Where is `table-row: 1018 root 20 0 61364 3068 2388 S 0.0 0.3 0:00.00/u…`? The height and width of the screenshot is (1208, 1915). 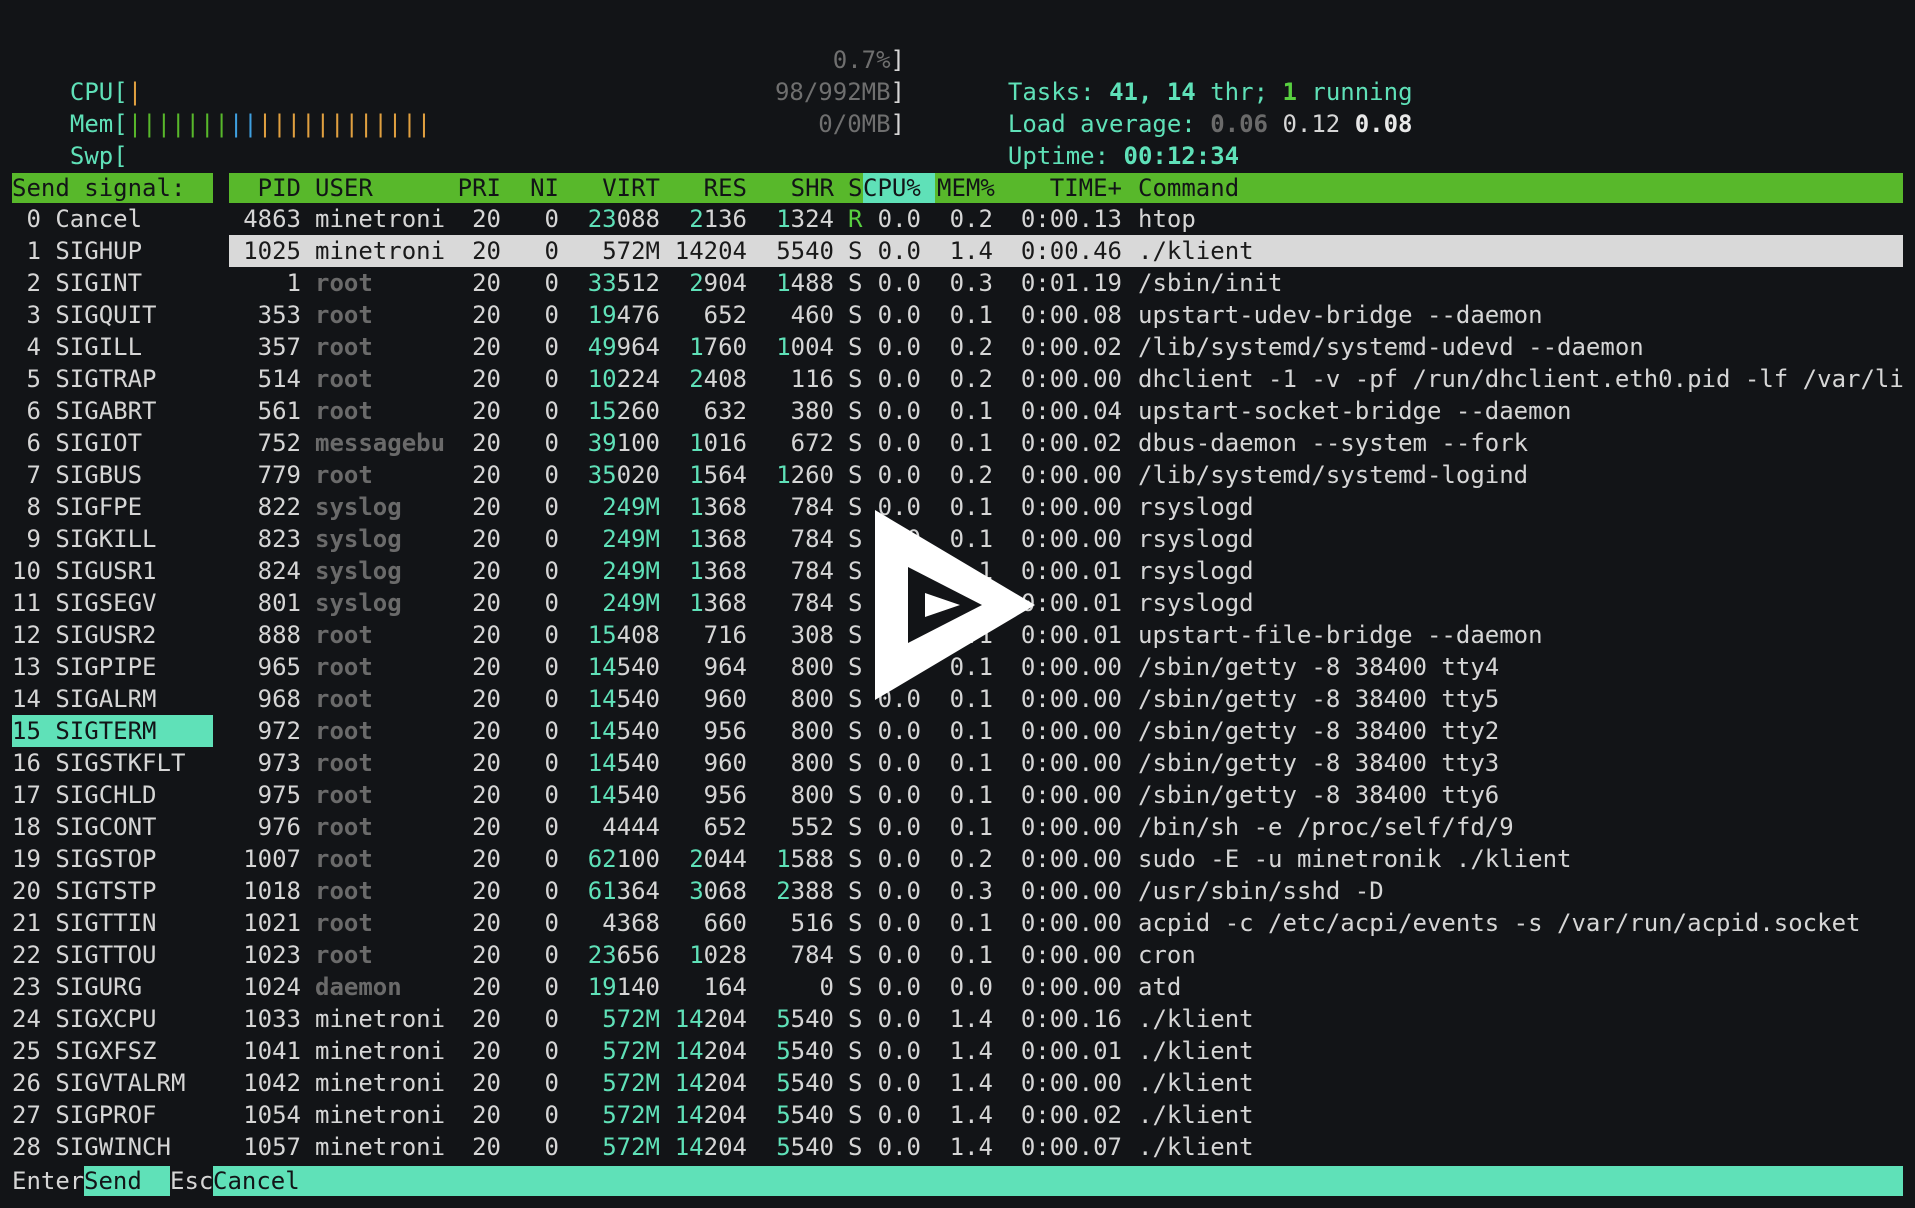 table-row: 1018 root 20 0 61364 3068 2388 S 0.0 0.3 0:00.00/u… is located at coordinates (1066, 891).